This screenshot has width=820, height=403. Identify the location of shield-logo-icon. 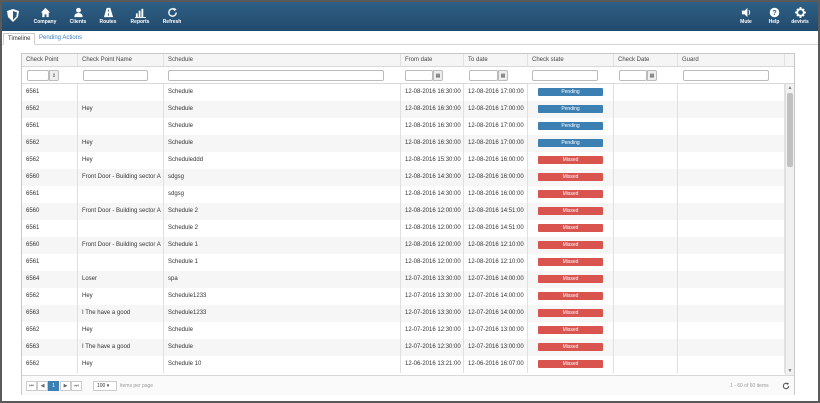
(13, 15).